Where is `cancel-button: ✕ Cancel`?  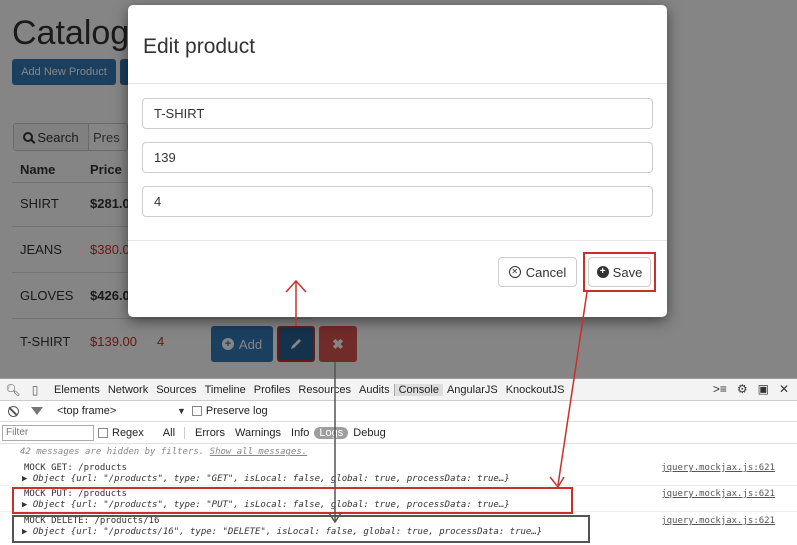
cancel-button: ✕ Cancel is located at coordinates (537, 272).